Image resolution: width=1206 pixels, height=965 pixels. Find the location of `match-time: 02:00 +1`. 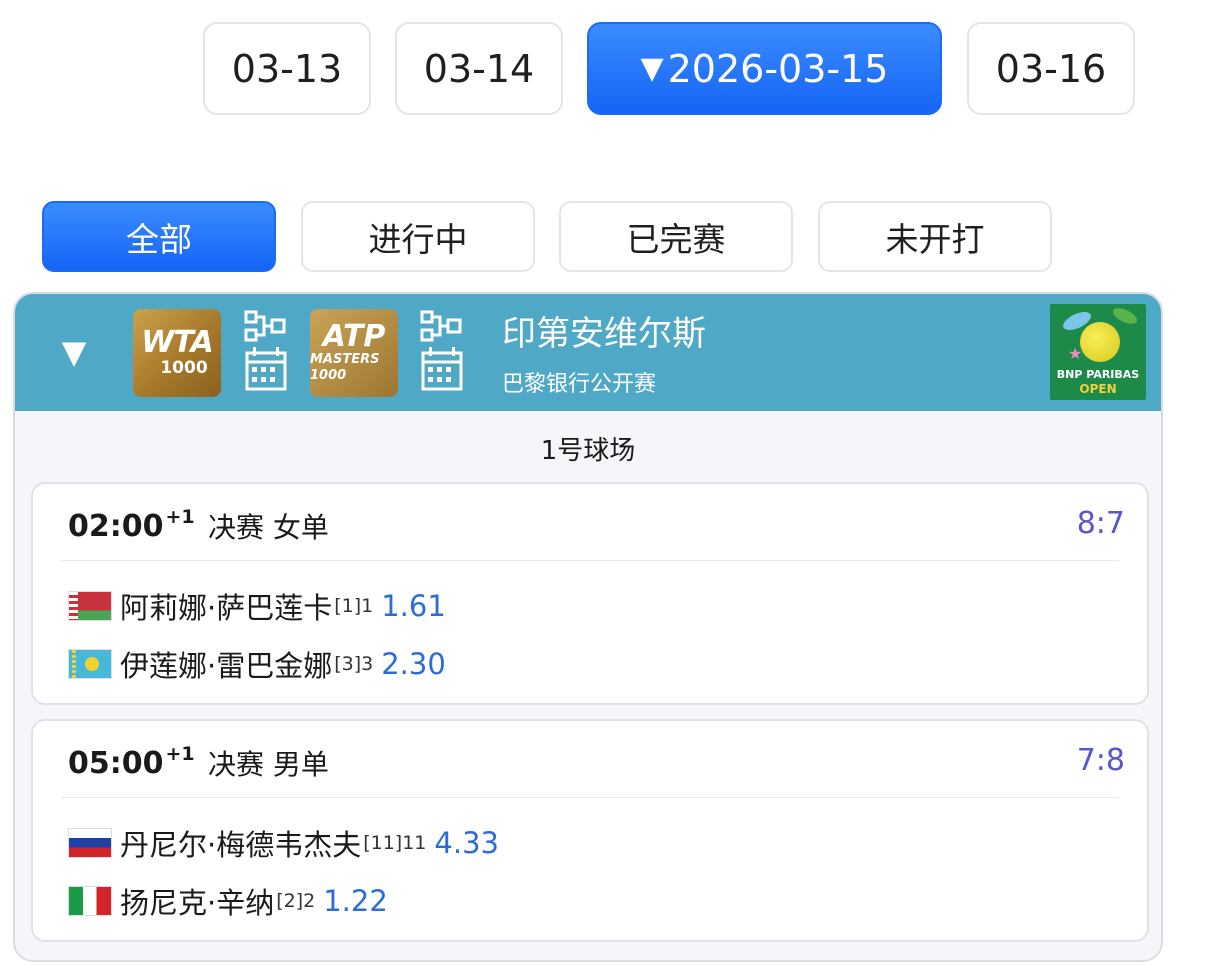

match-time: 02:00 +1 is located at coordinates (131, 525).